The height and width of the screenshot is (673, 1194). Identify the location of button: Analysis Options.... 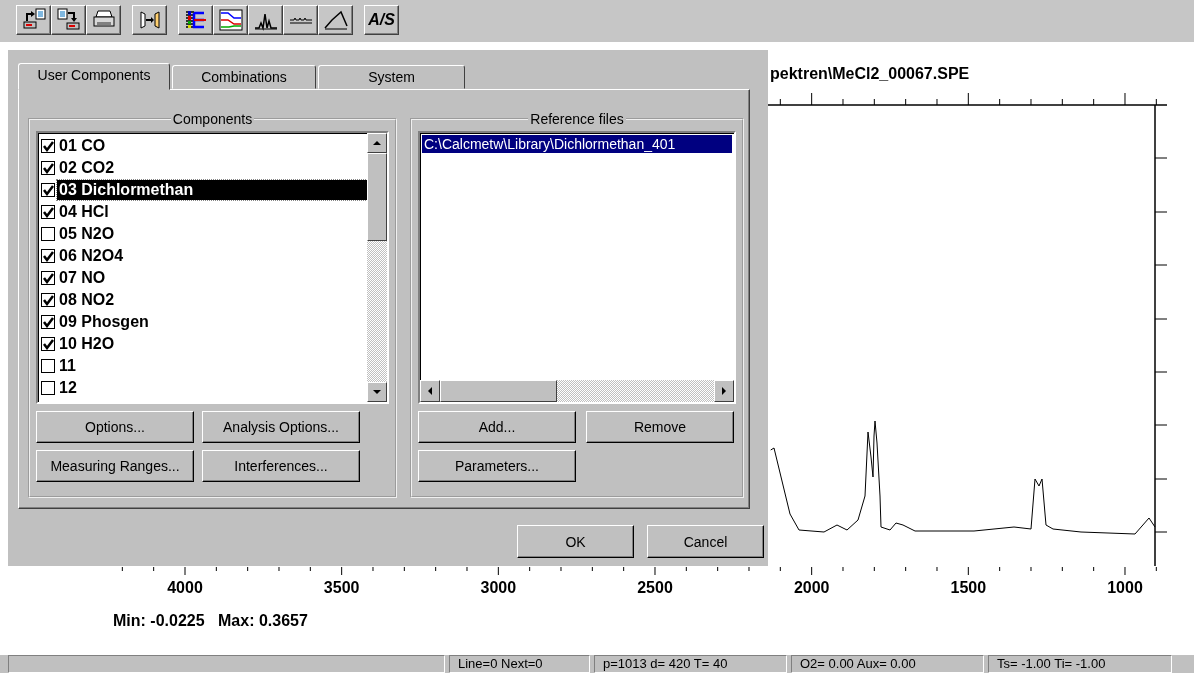
(281, 427).